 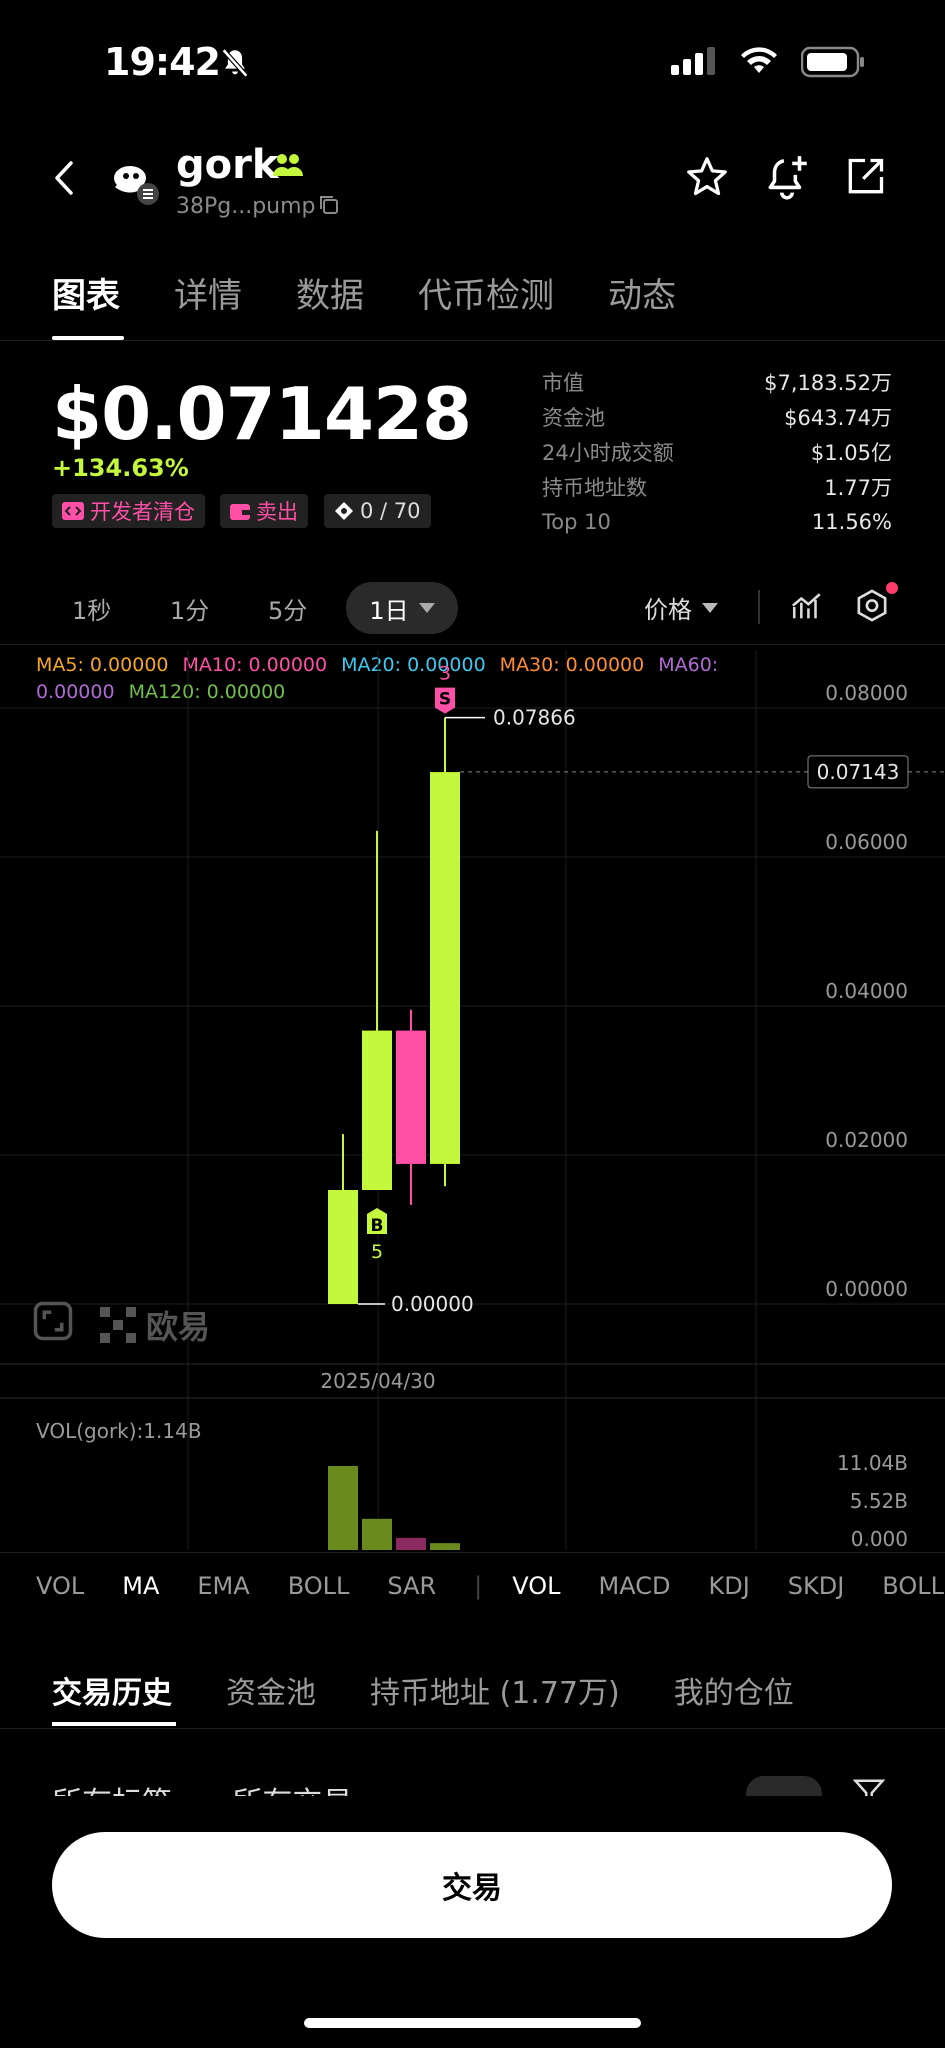 What do you see at coordinates (330, 292) in the screenshot?
I see `tab-data: 数据` at bounding box center [330, 292].